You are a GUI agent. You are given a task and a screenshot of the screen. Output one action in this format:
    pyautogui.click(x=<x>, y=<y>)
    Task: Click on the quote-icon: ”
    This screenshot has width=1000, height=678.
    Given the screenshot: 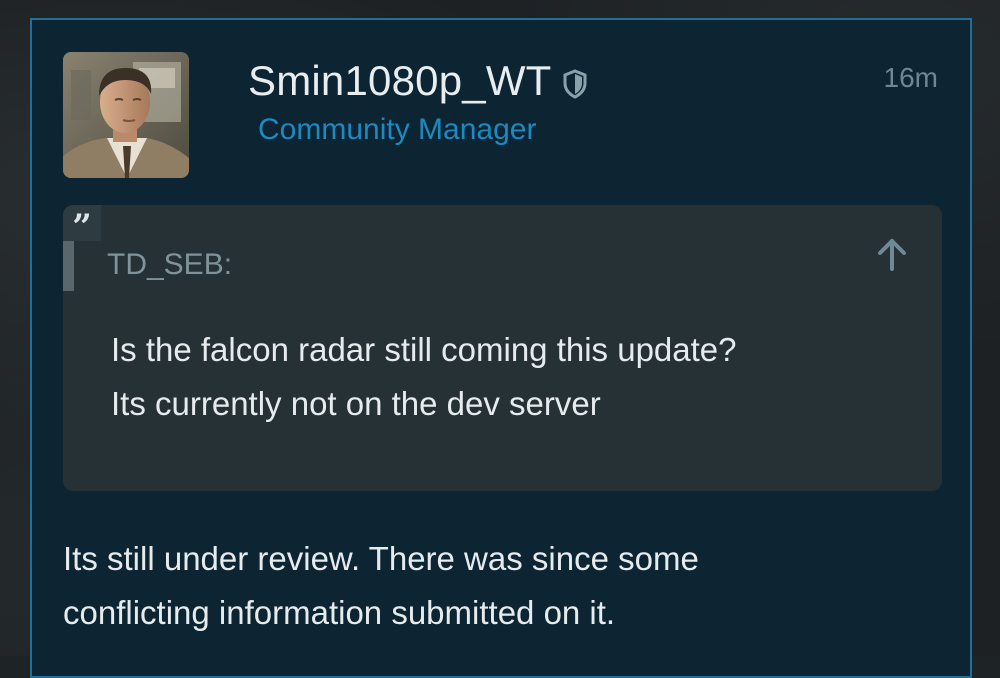 What is the action you would take?
    pyautogui.click(x=82, y=223)
    